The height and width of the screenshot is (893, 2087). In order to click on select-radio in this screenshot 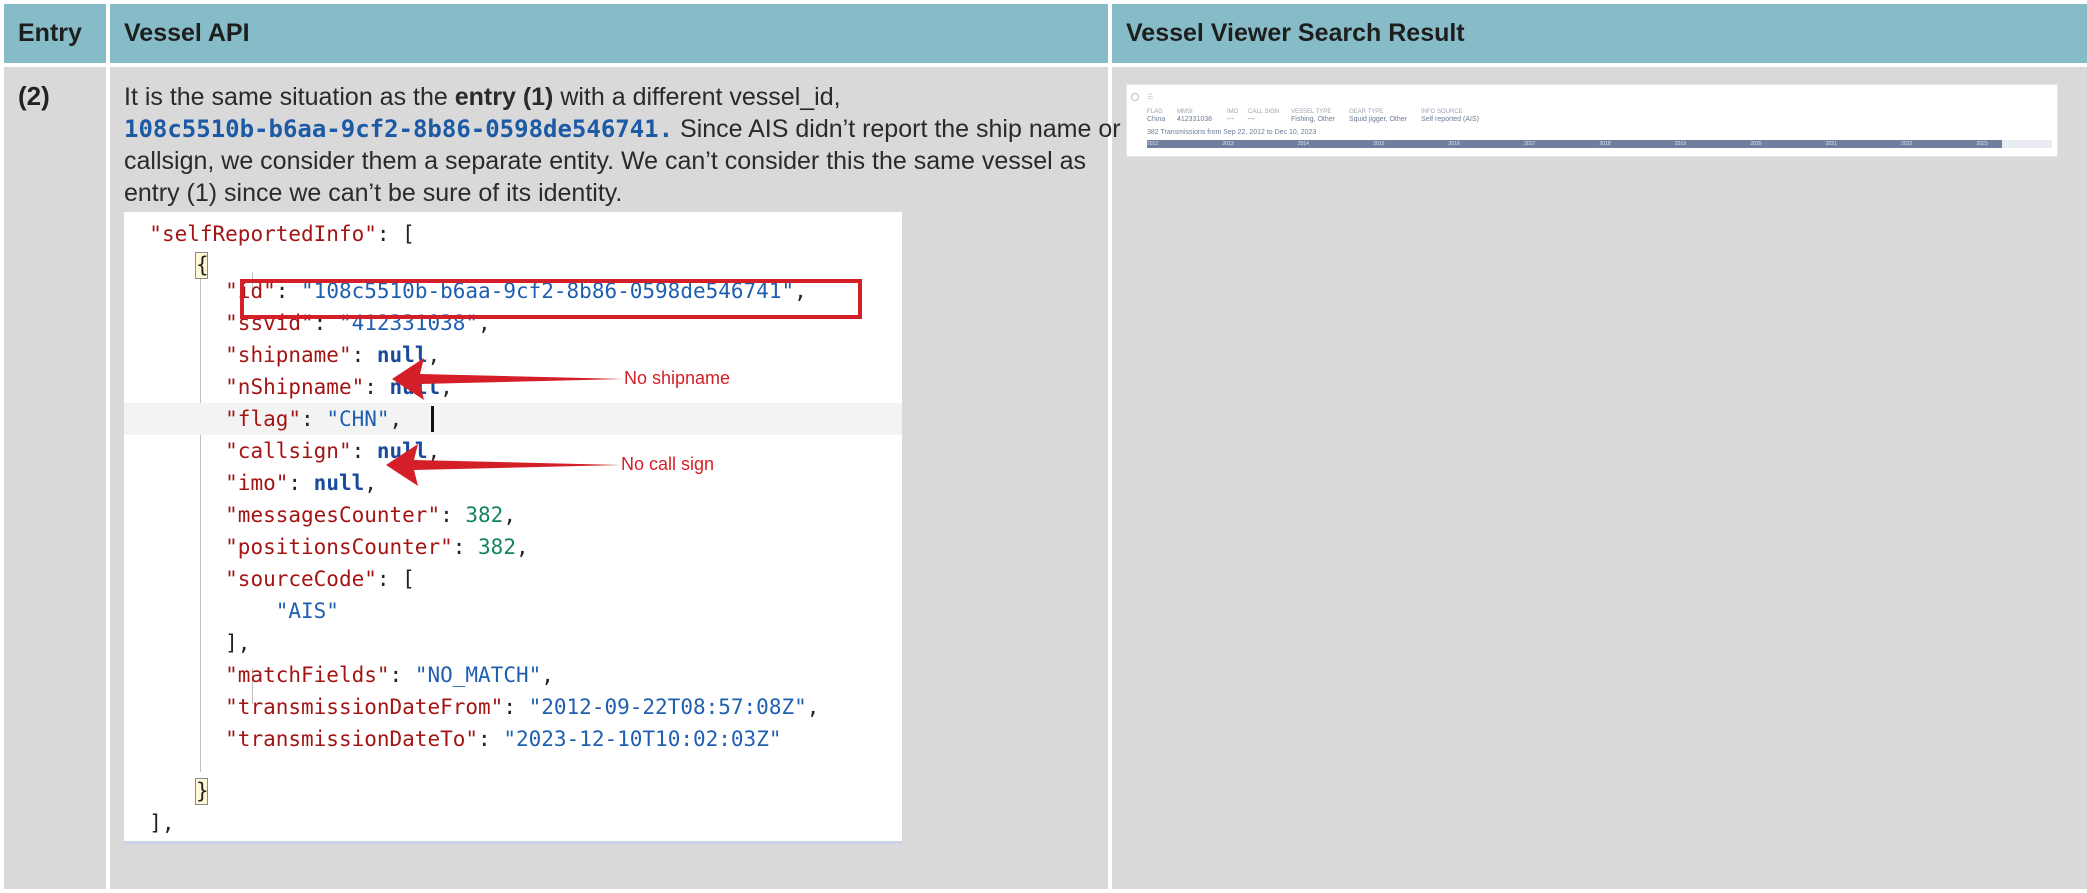, I will do `click(1135, 97)`.